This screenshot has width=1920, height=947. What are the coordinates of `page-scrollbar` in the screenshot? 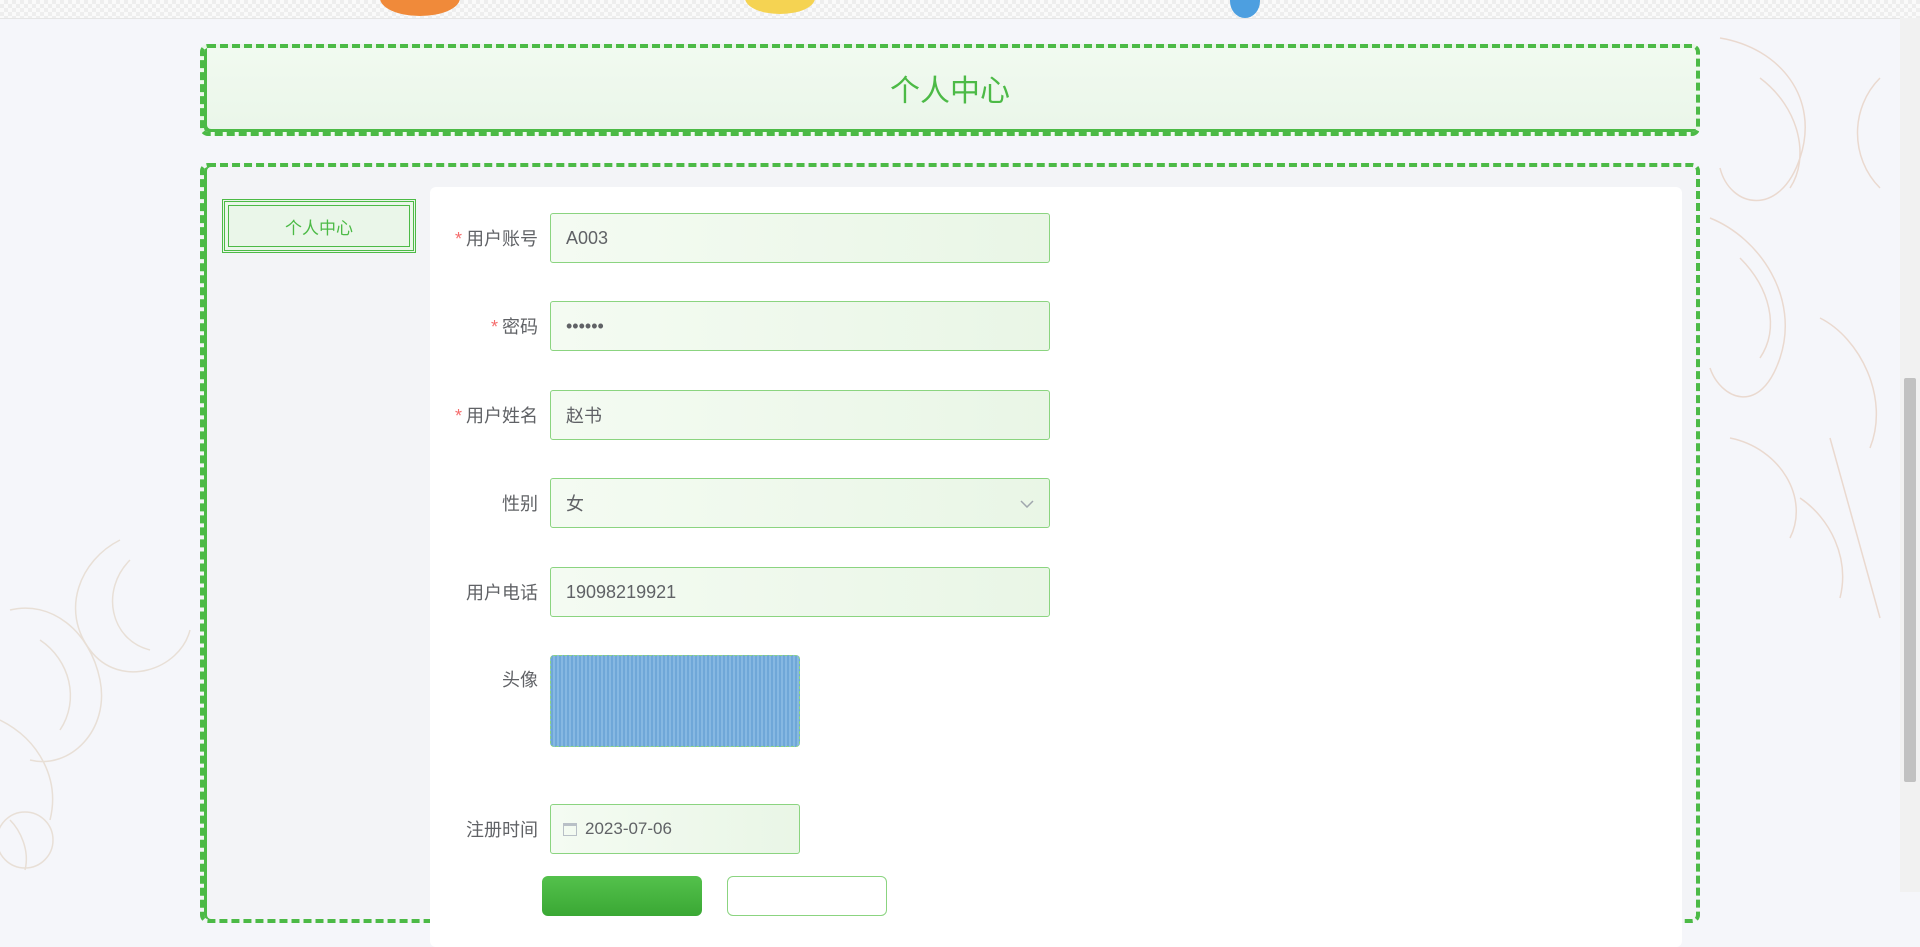 It's located at (1910, 455).